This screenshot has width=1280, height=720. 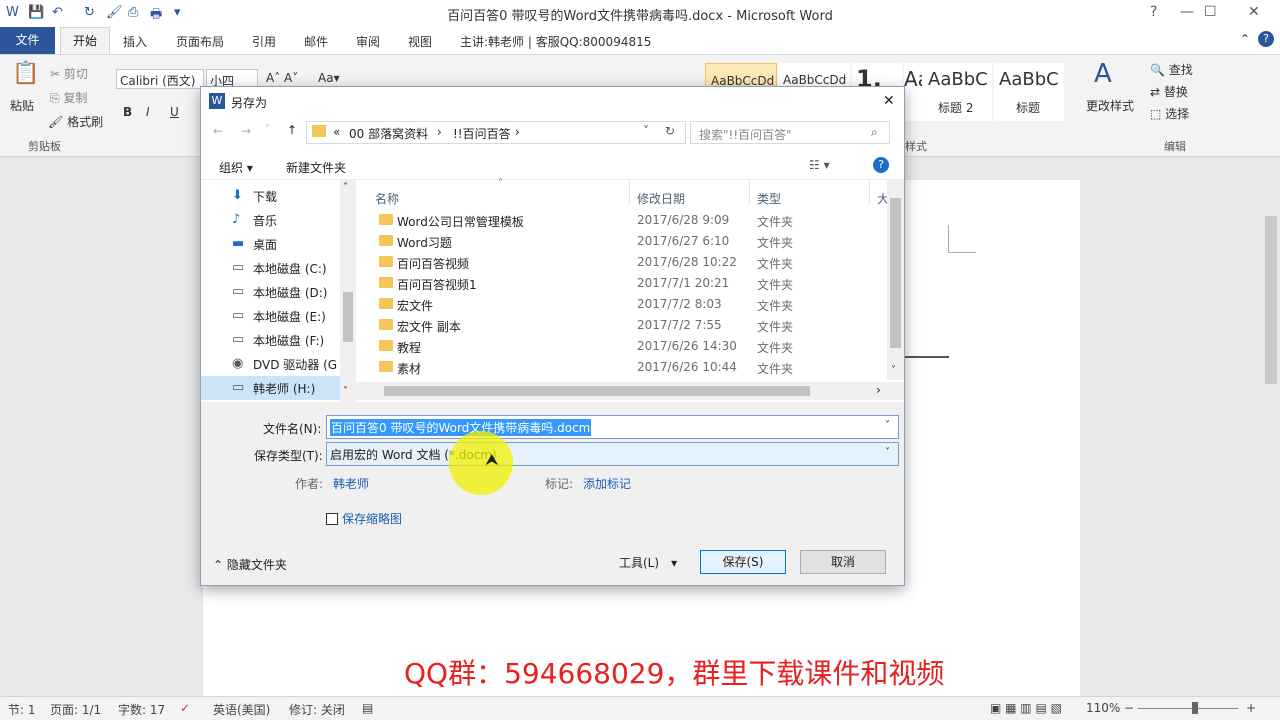 I want to click on file-vscrollbar: ˅, so click(x=895, y=280).